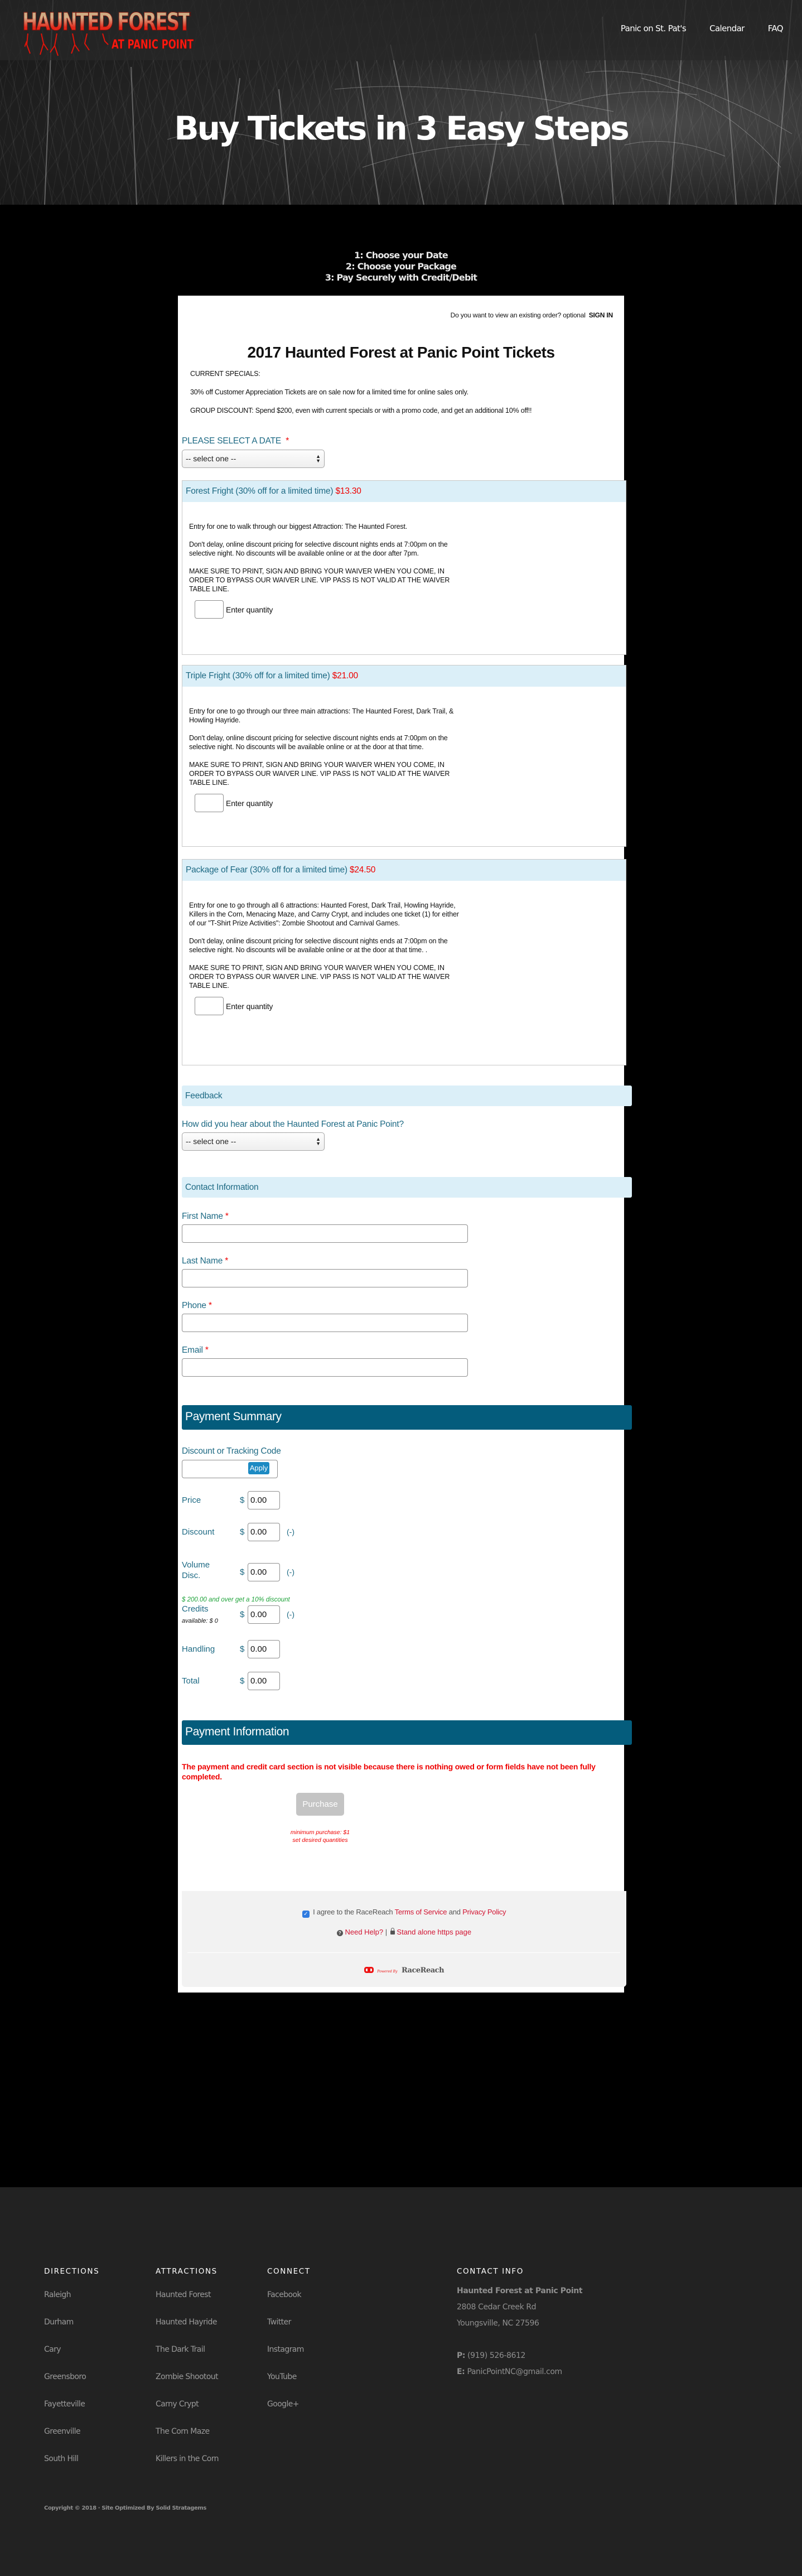 This screenshot has width=802, height=2576. What do you see at coordinates (122, 32) in the screenshot?
I see `haunted-forest-logo: HAUNTED FOREST AT PANIC POINT` at bounding box center [122, 32].